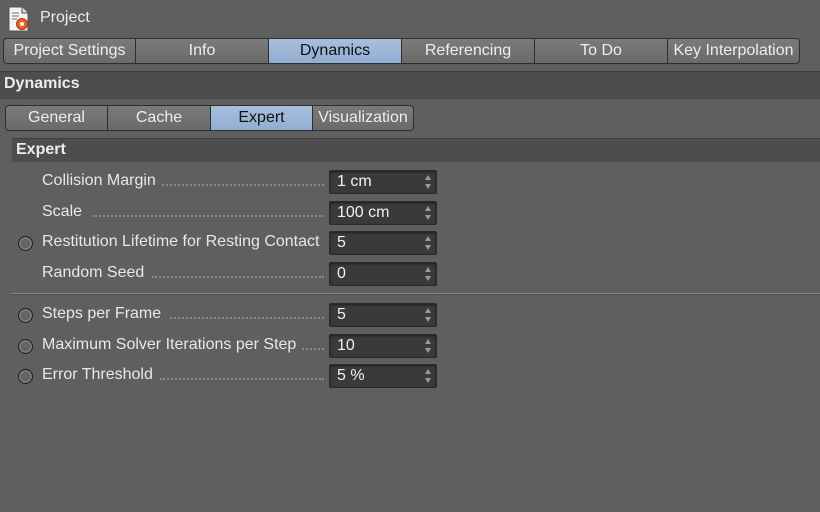  Describe the element at coordinates (351, 375) in the screenshot. I see `error-threshold-value: 5 %` at that location.